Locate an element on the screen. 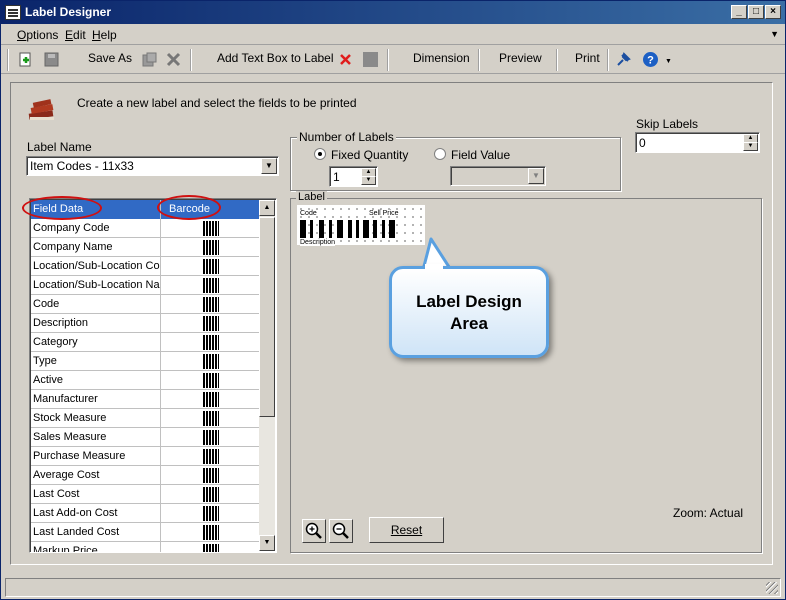 Image resolution: width=786 pixels, height=600 pixels. field-name-cell: Last Cost is located at coordinates (96, 494).